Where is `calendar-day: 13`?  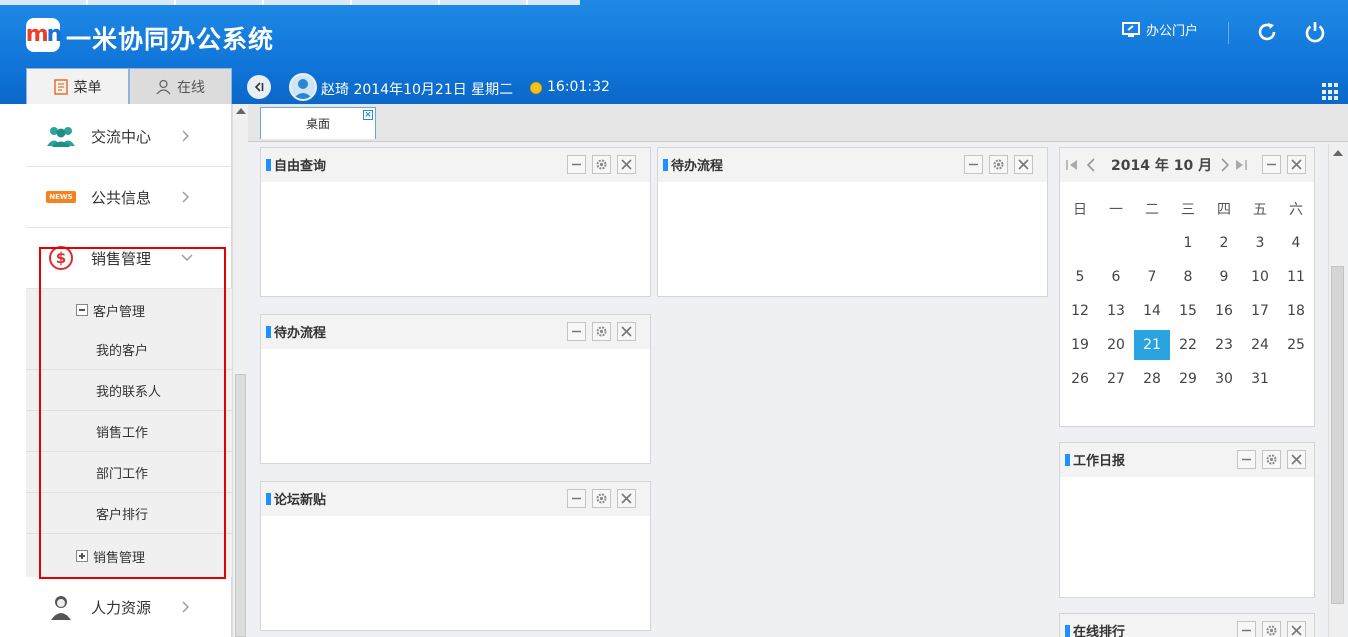
calendar-day: 13 is located at coordinates (1116, 311).